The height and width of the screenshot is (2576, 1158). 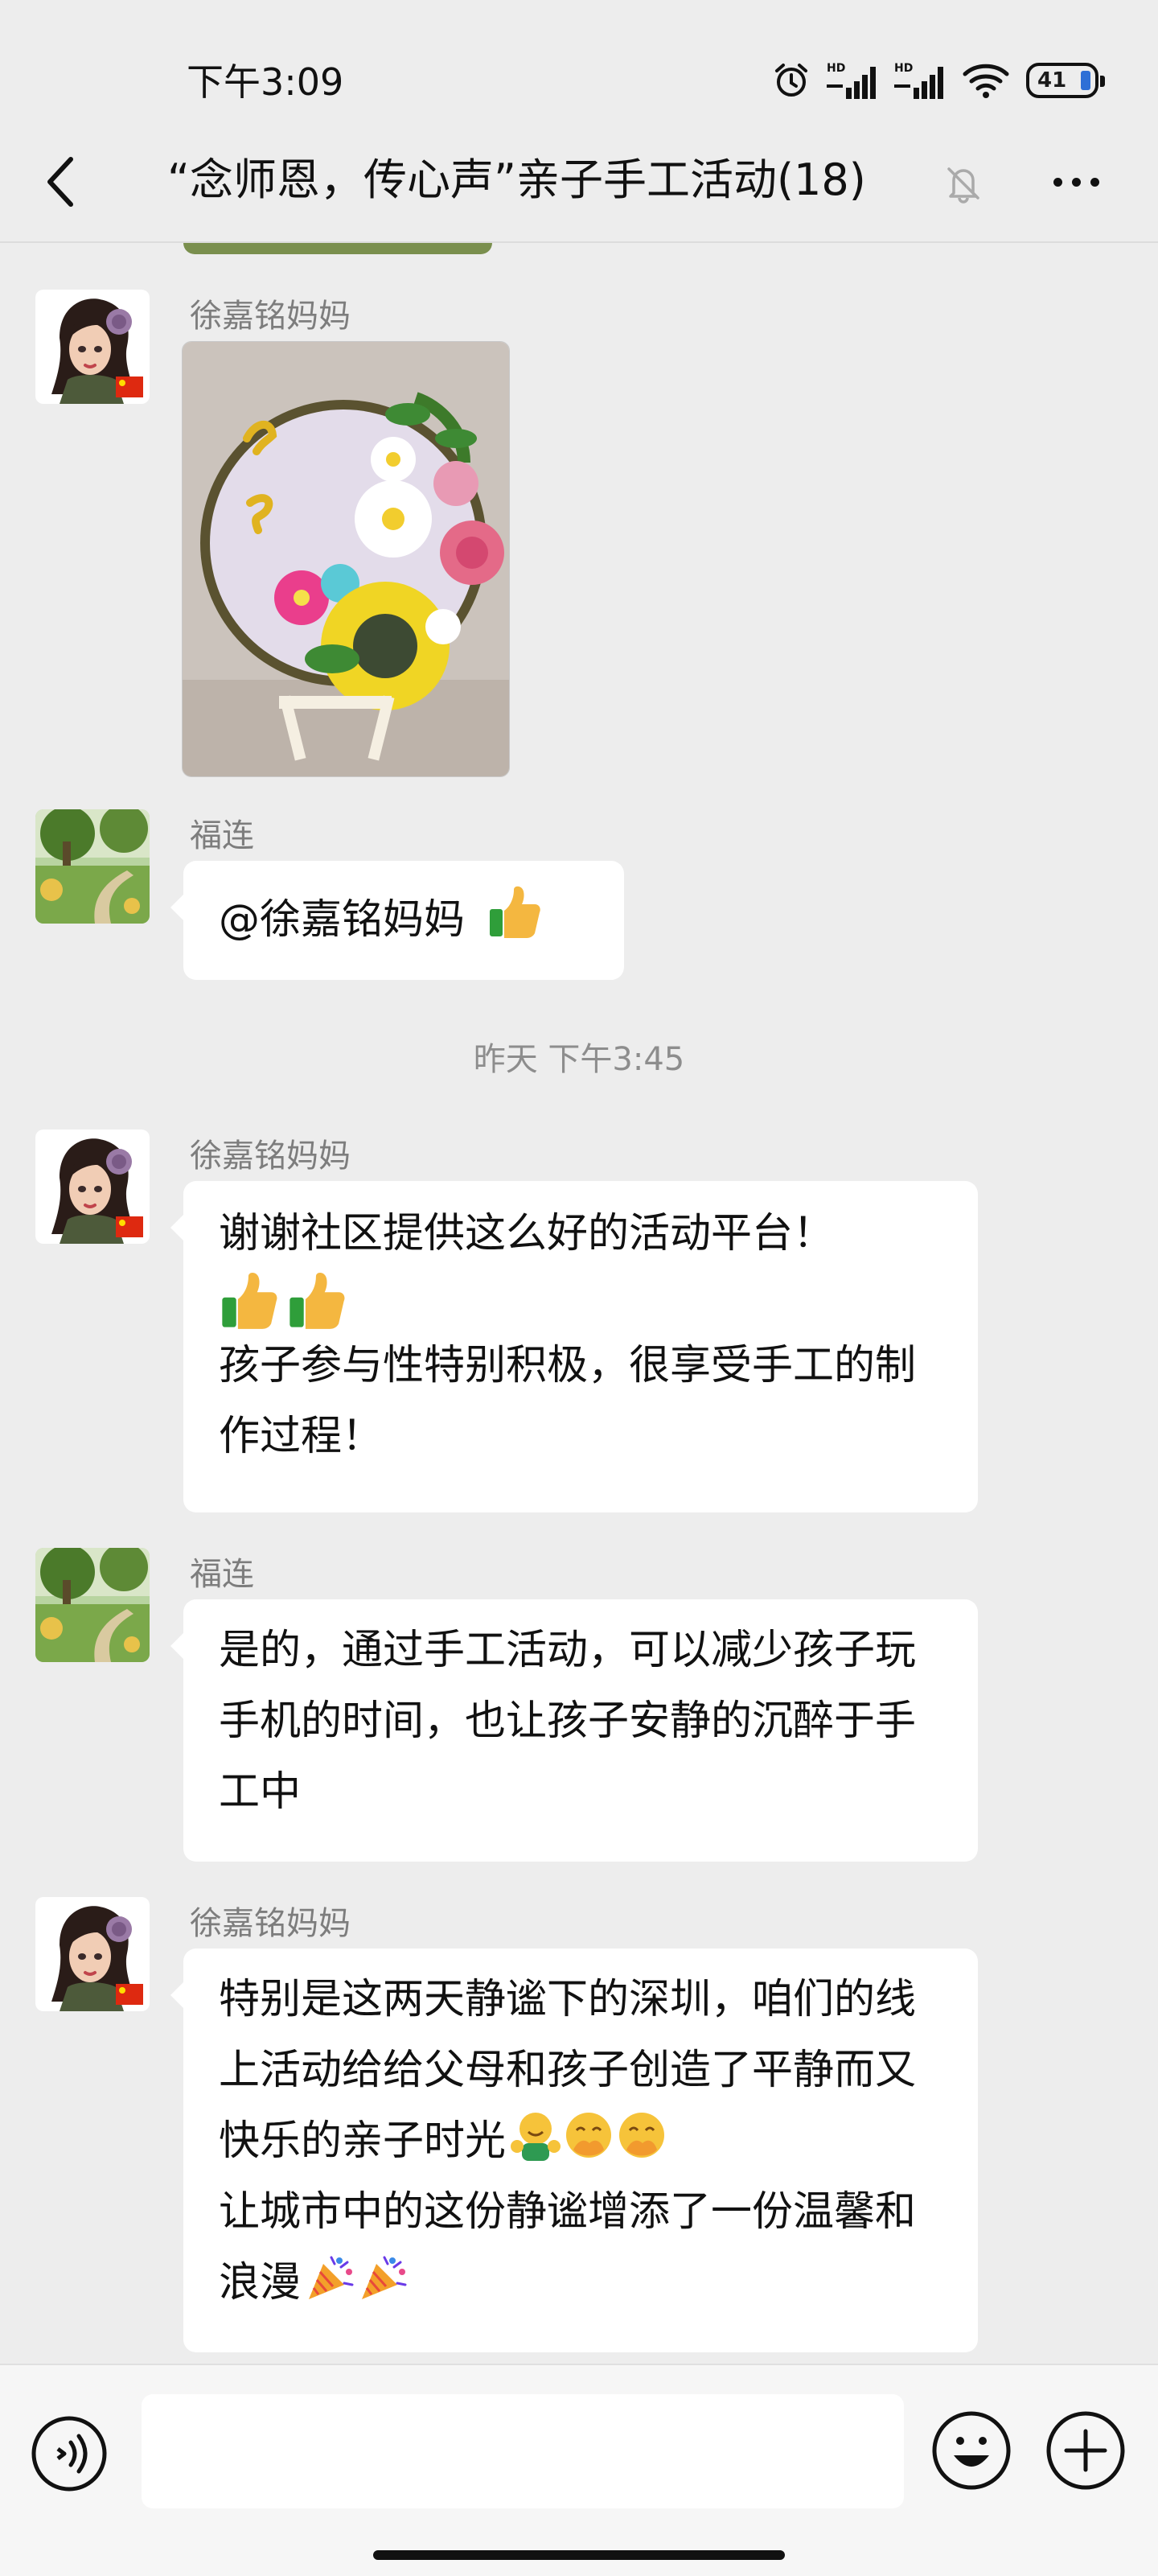 I want to click on message-input, so click(x=523, y=2451).